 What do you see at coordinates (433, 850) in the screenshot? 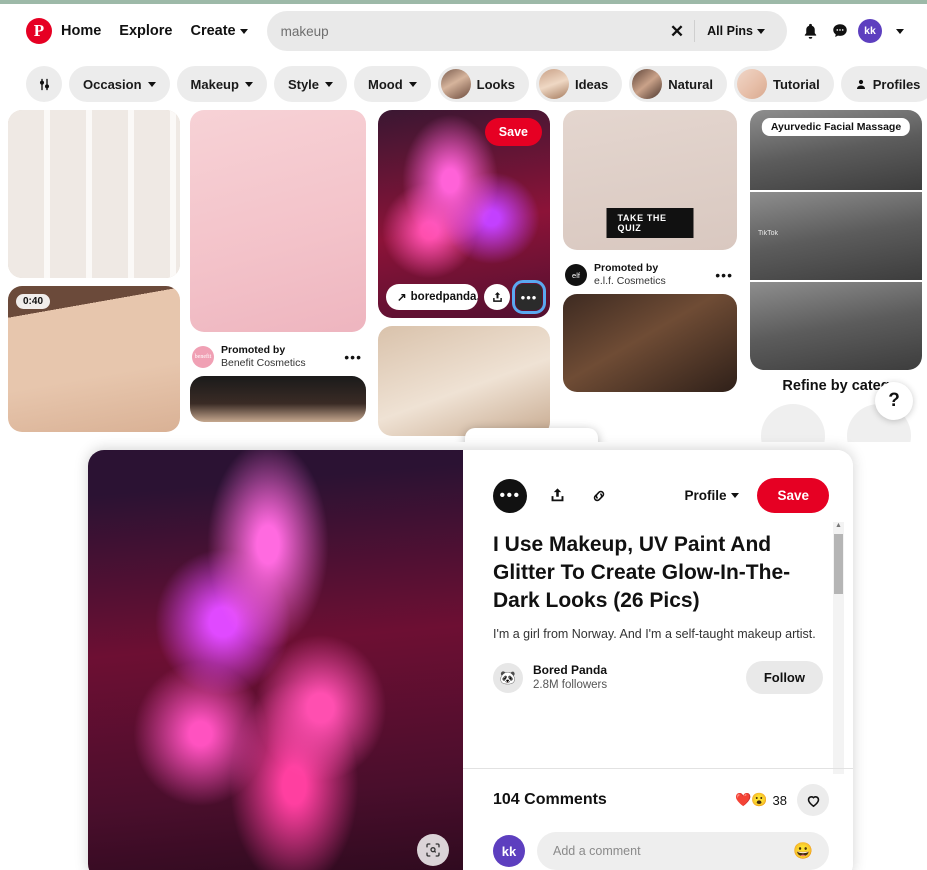
I see `visual-search-icon` at bounding box center [433, 850].